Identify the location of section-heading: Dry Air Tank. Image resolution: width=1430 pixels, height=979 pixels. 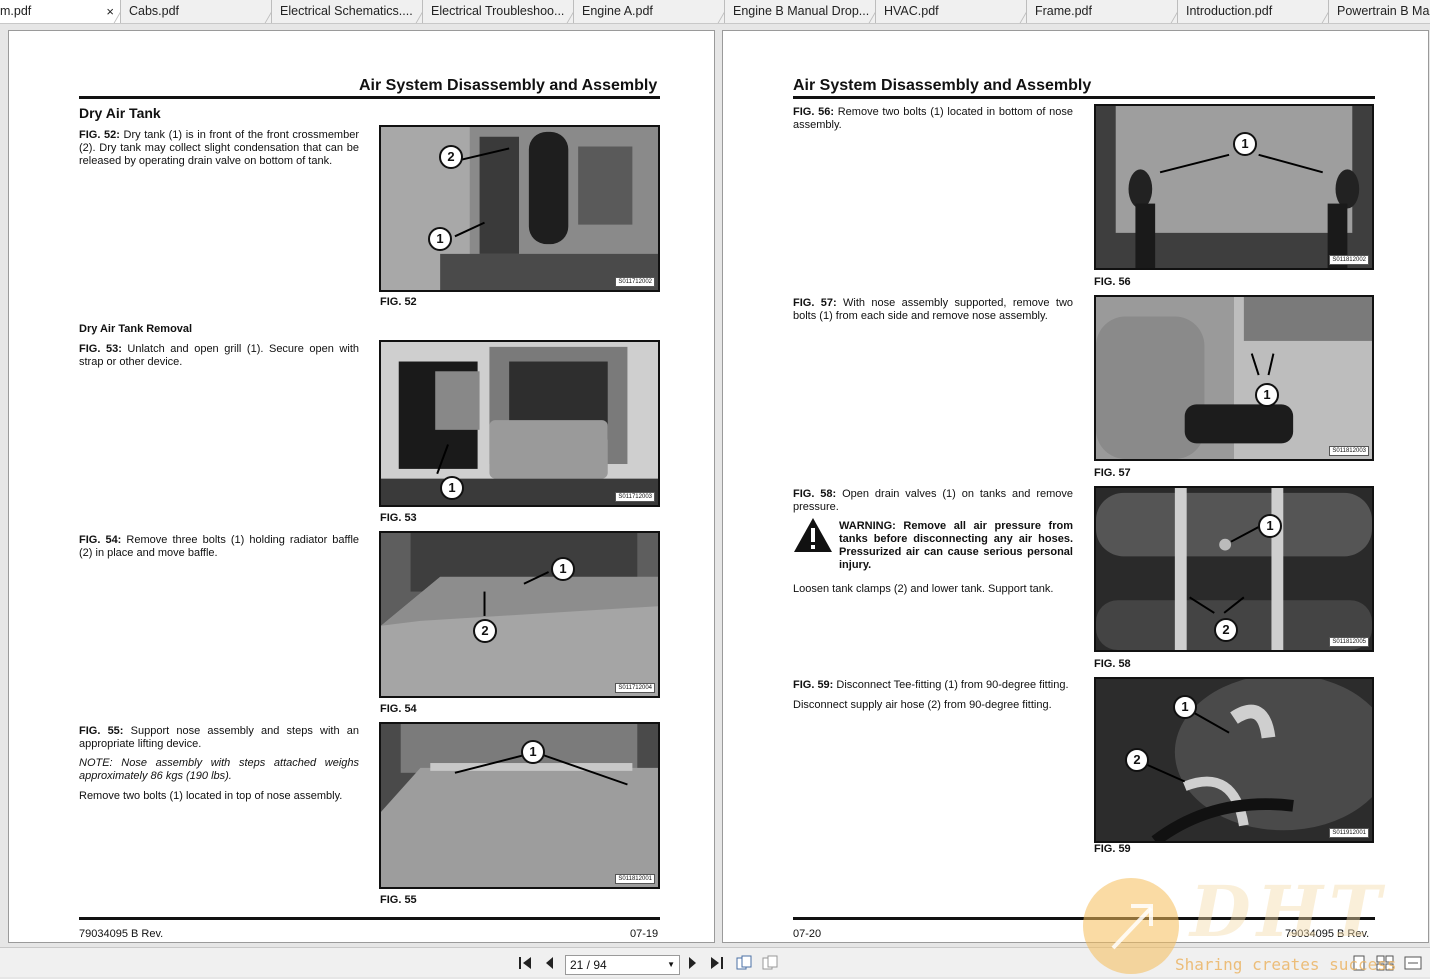
(120, 113).